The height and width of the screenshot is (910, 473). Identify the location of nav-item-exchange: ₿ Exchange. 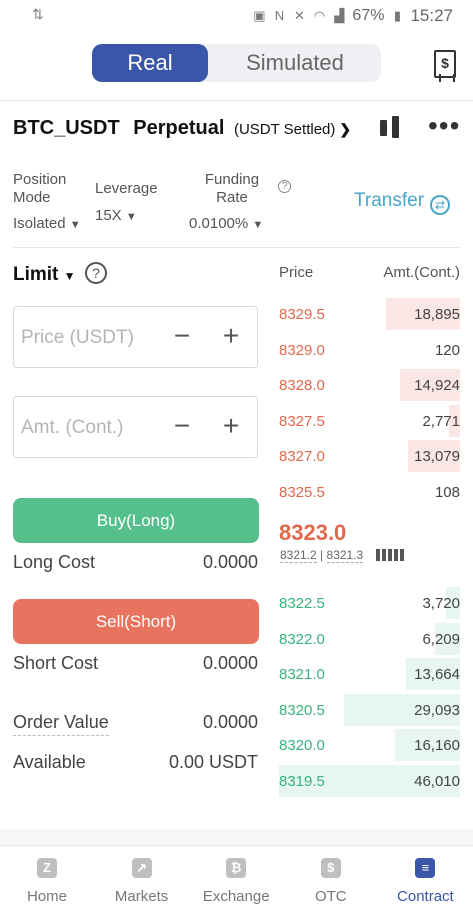
(236, 878).